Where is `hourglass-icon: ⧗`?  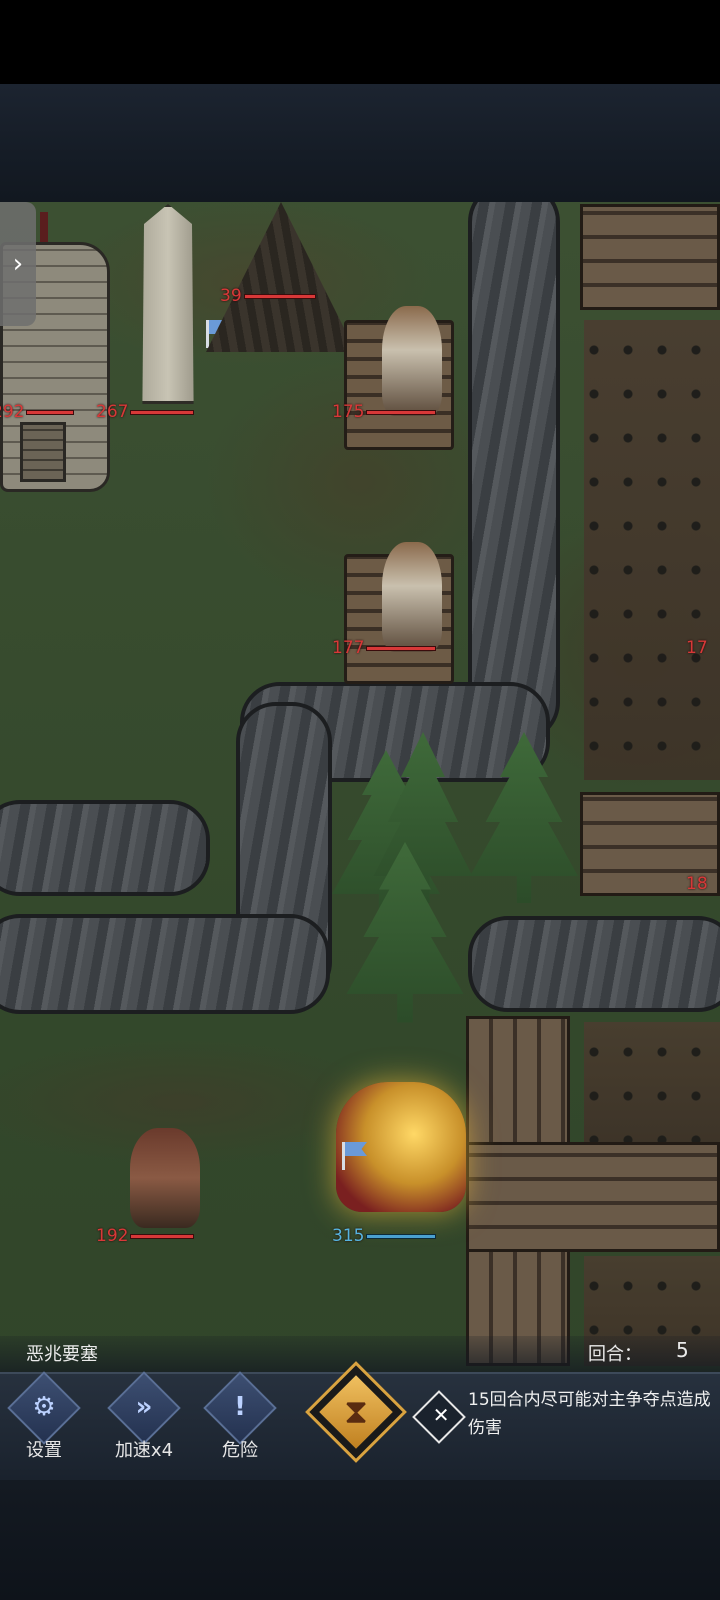
hourglass-icon: ⧗ is located at coordinates (356, 1412).